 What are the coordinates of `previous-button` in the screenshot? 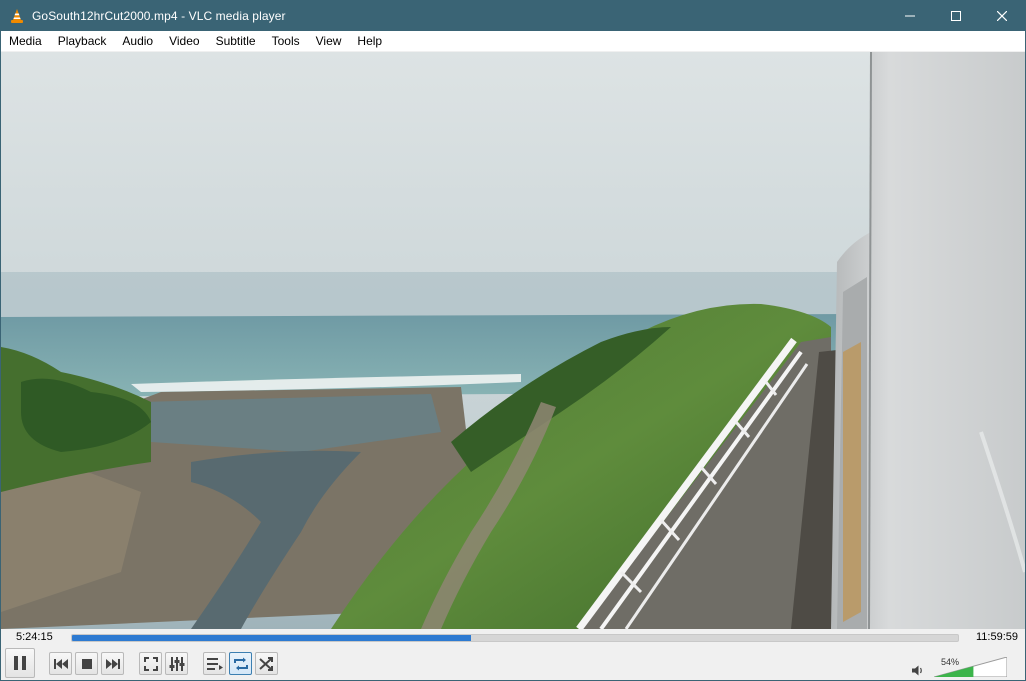 It's located at (60, 663).